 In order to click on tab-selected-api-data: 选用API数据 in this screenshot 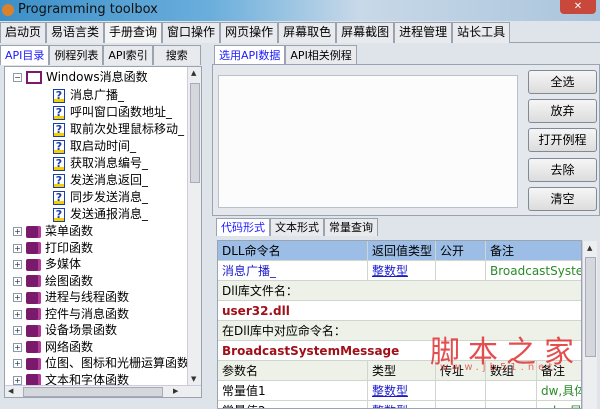, I will do `click(250, 55)`.